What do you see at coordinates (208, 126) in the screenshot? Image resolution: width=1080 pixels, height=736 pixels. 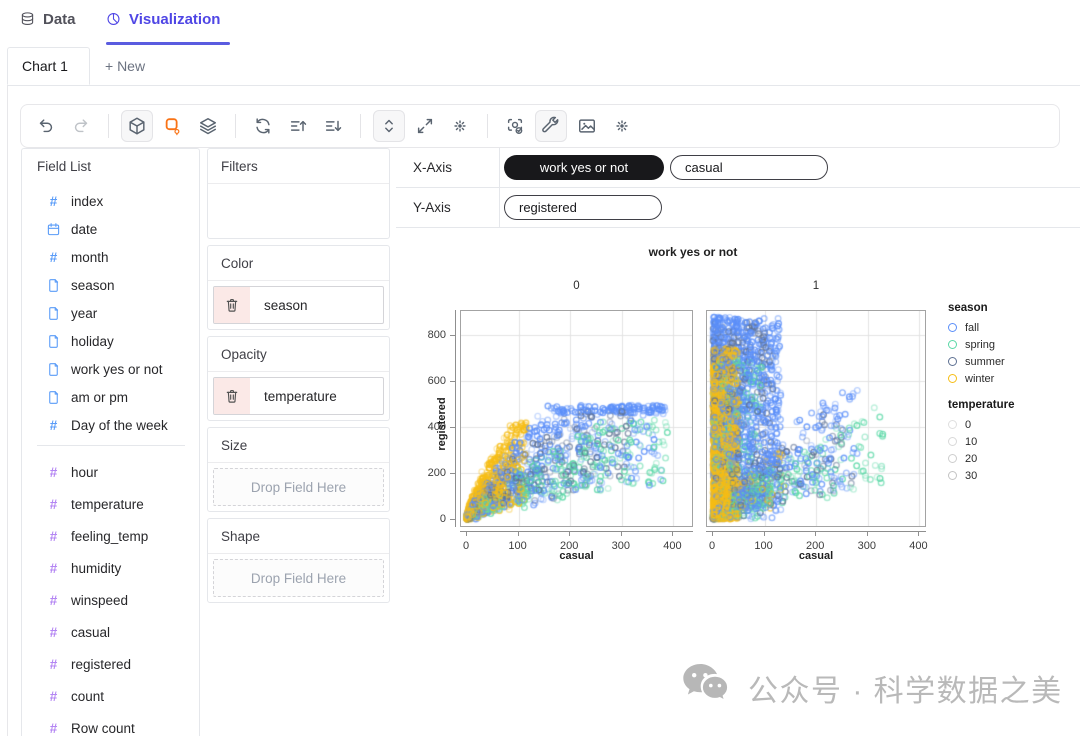 I see `layers-icon` at bounding box center [208, 126].